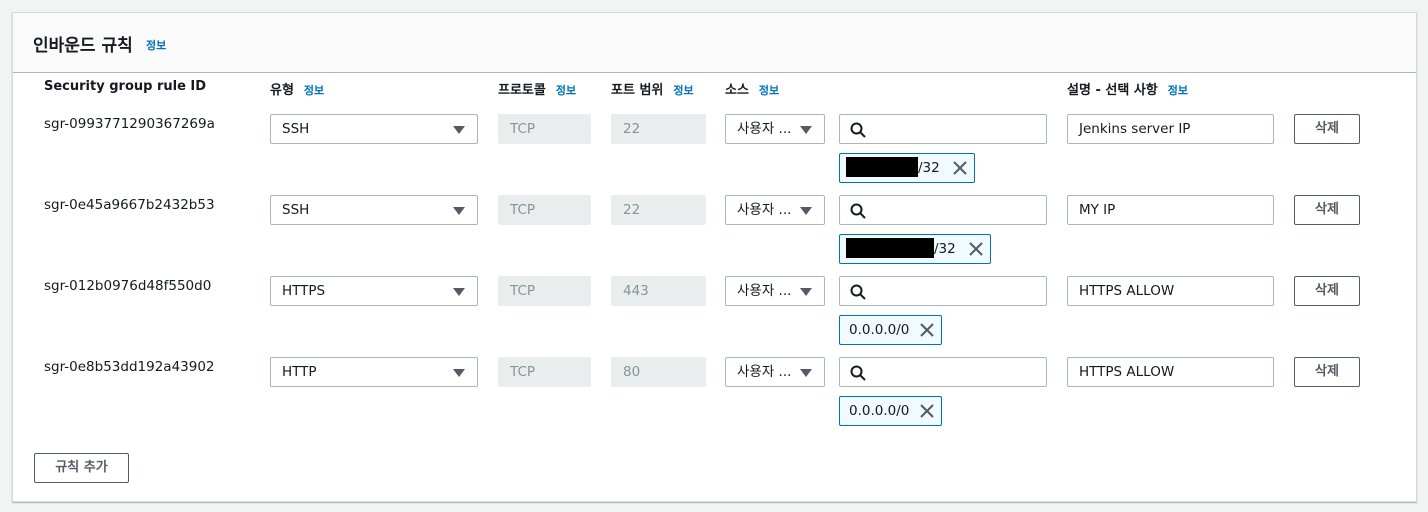 The height and width of the screenshot is (512, 1428). Describe the element at coordinates (299, 372) in the screenshot. I see `type-select-value: HTTP` at that location.